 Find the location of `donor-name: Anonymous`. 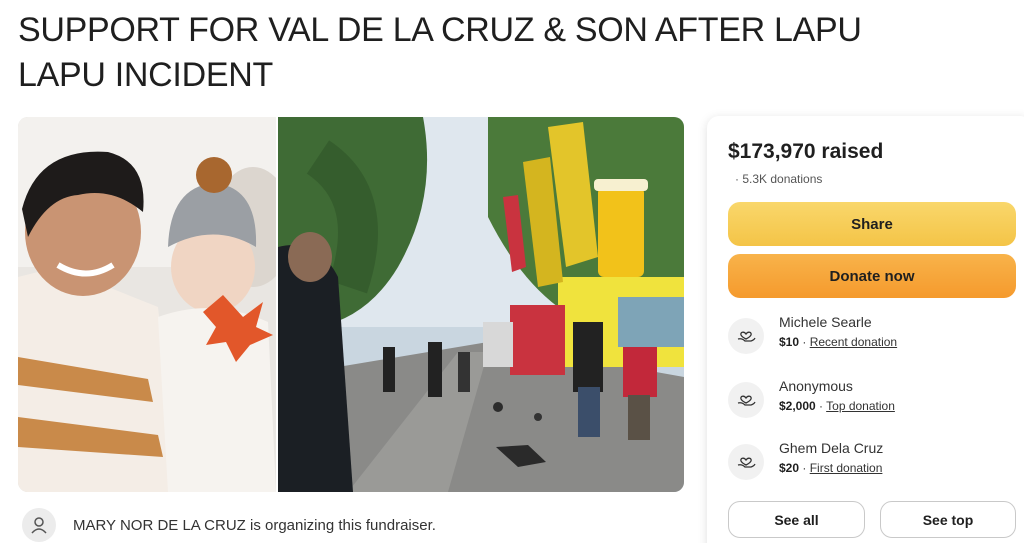

donor-name: Anonymous is located at coordinates (816, 386).